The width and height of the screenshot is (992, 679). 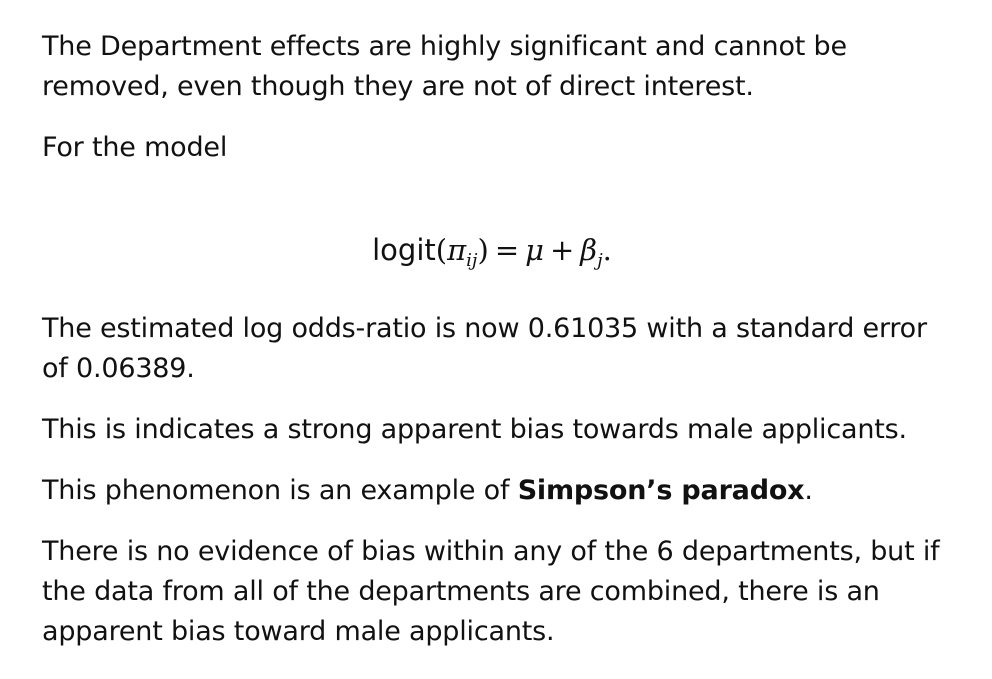 I want to click on model-equation: logit(πij) = μ + βj., so click(x=492, y=250).